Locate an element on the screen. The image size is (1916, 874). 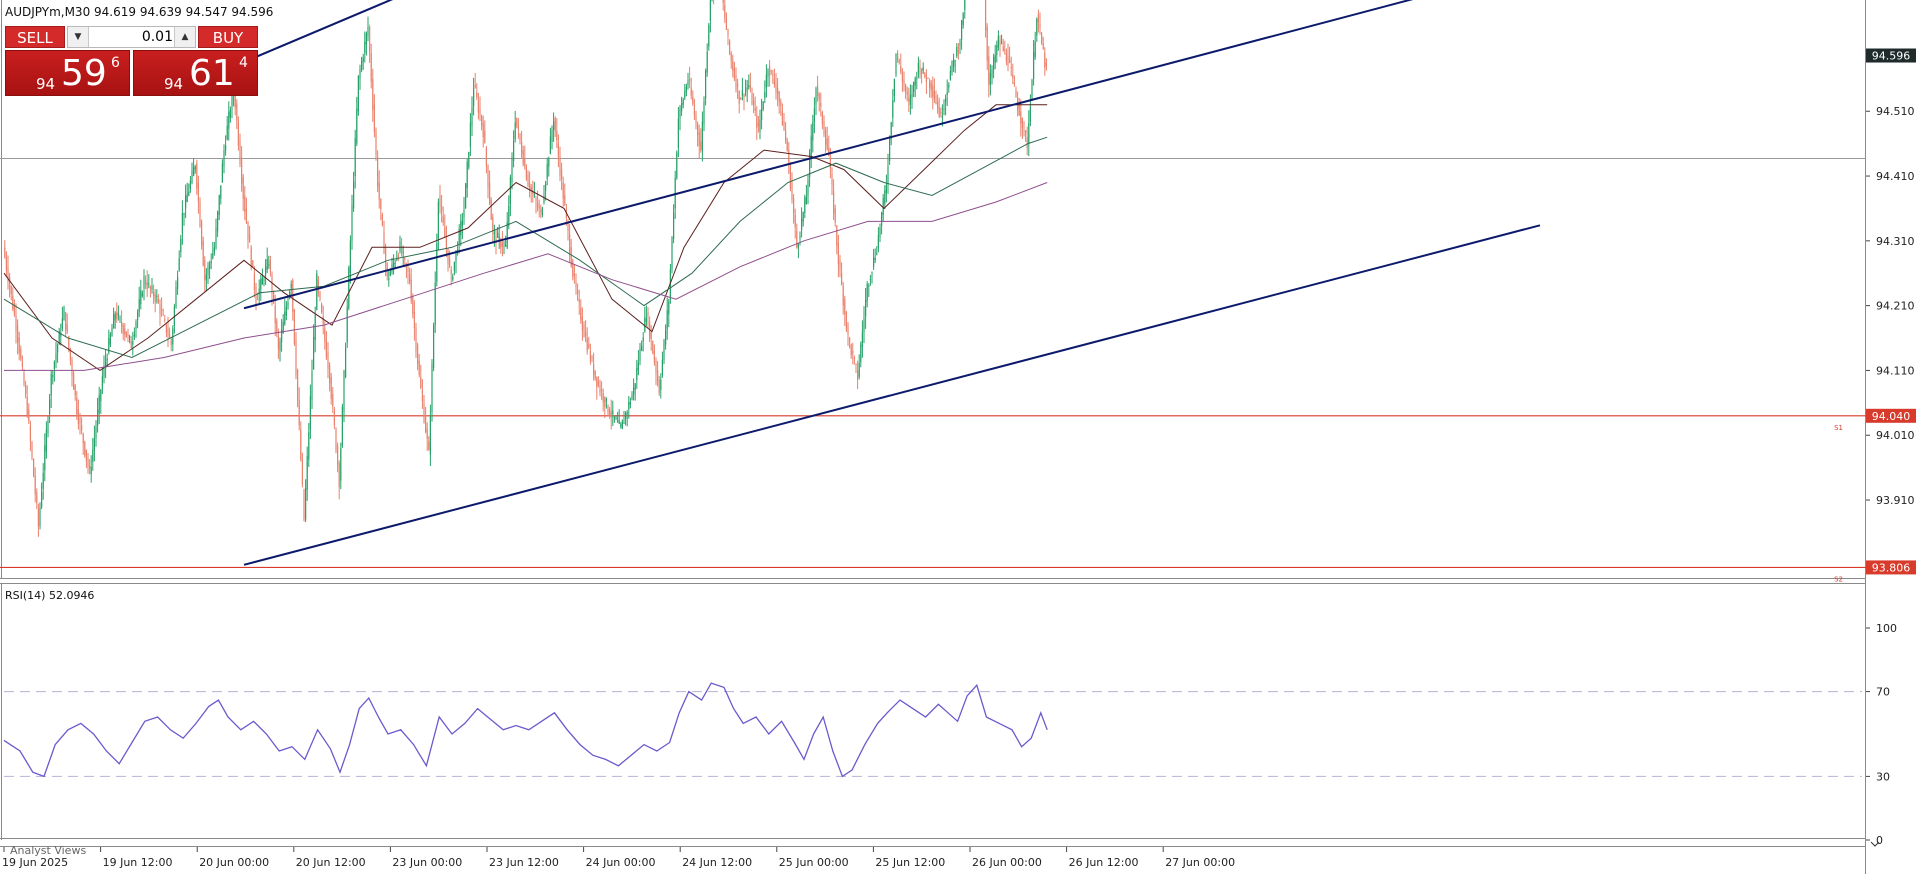
lot-decrease-icon: ▼ is located at coordinates (78, 37).